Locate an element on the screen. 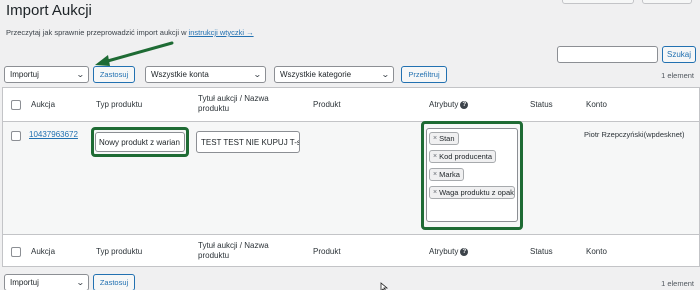  select-all-checkbox-footer is located at coordinates (16, 252).